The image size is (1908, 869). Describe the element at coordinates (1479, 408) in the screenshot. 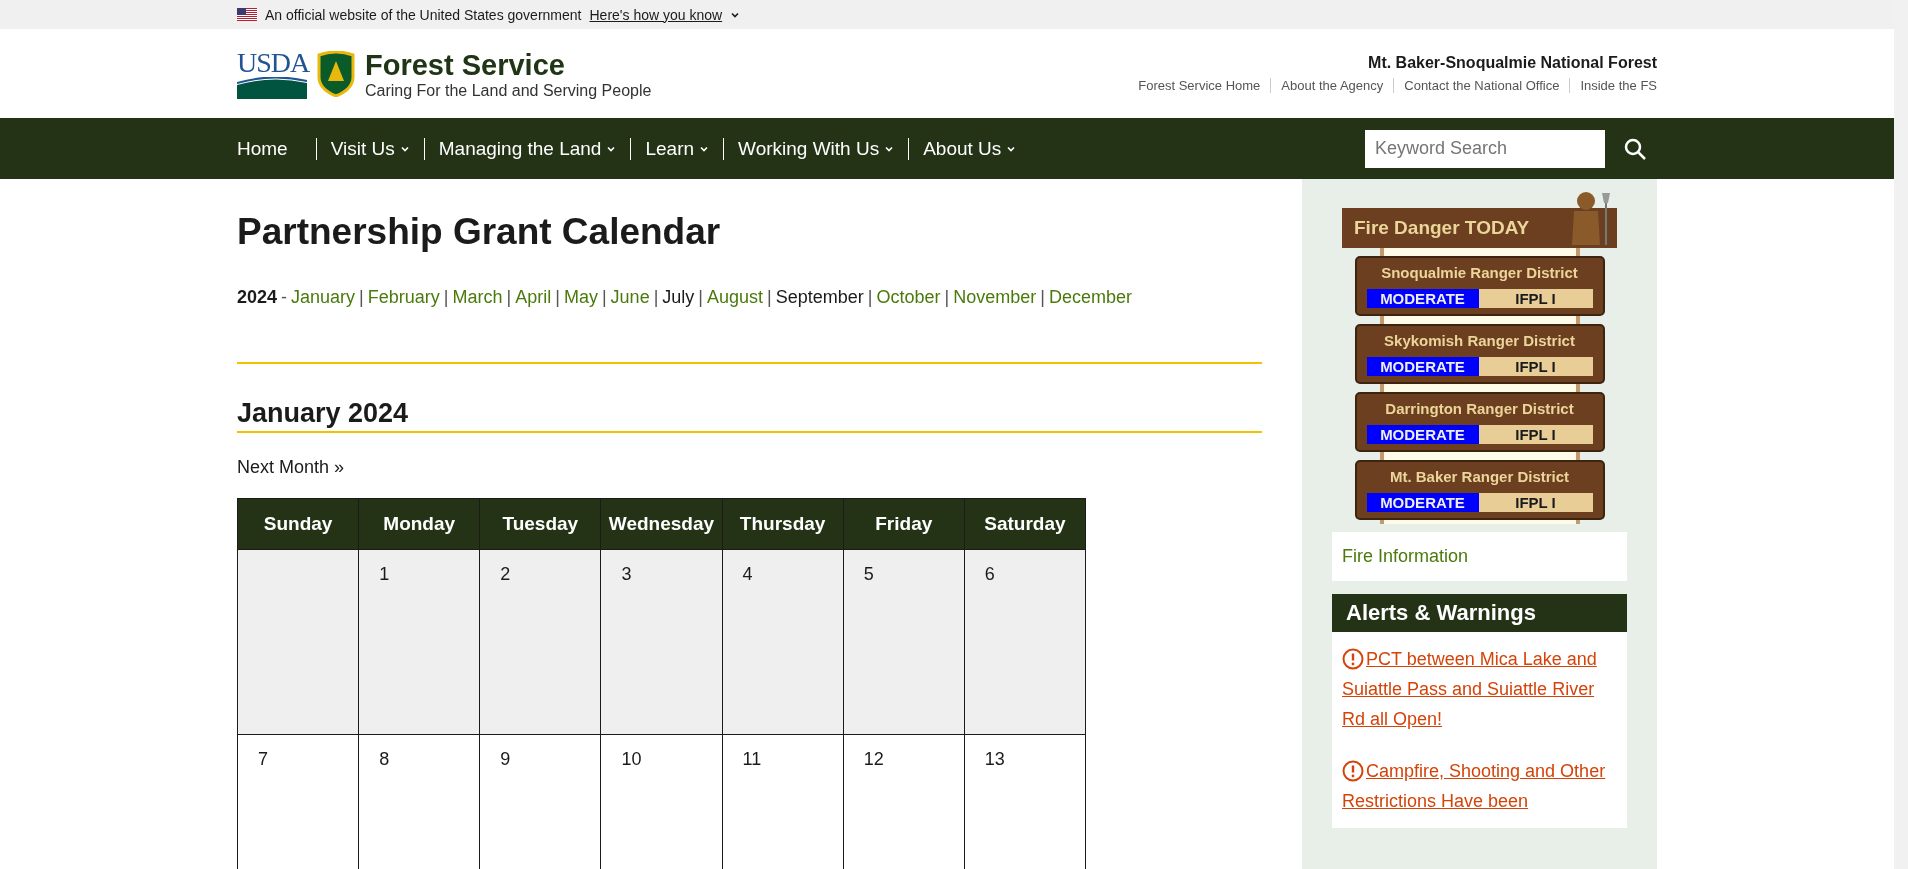

I see `district-name: Darrington Ranger District` at that location.